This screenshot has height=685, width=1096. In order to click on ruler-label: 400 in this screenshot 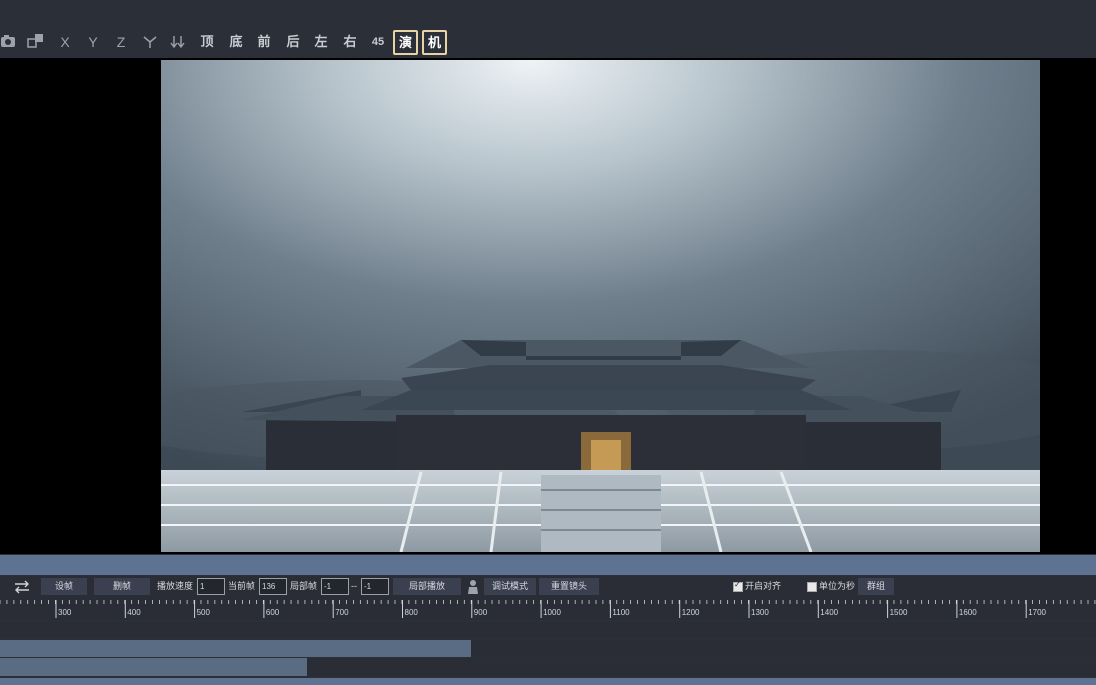, I will do `click(134, 612)`.